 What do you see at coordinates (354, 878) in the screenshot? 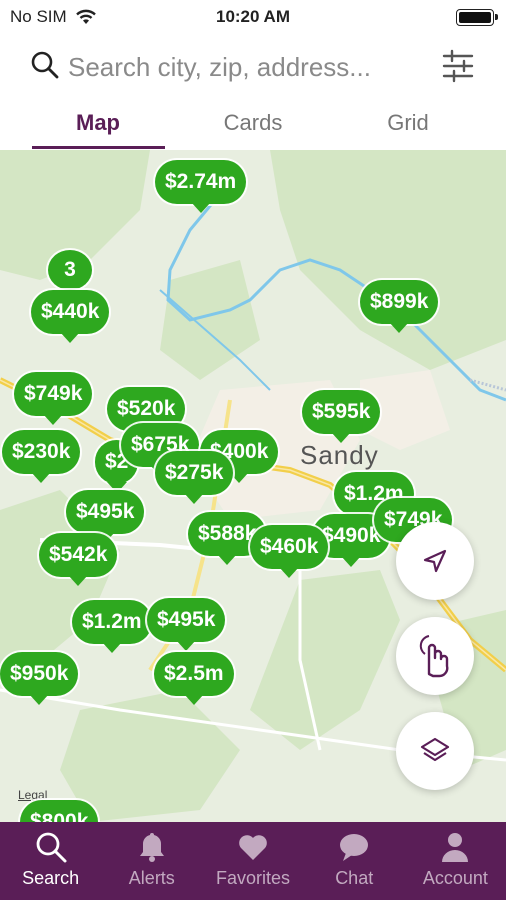
I see `nav-label: Chat` at bounding box center [354, 878].